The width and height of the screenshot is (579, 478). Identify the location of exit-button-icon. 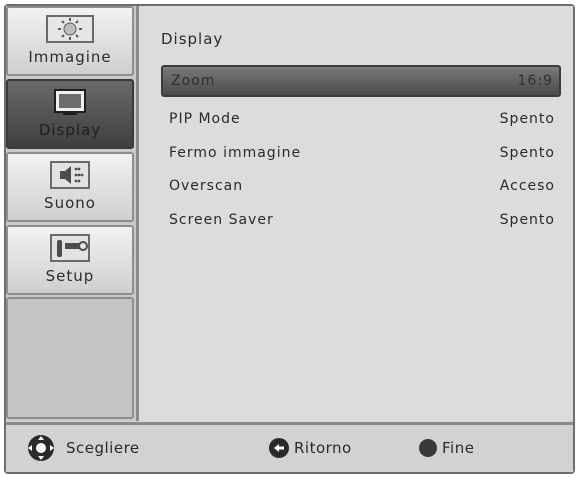
(428, 448).